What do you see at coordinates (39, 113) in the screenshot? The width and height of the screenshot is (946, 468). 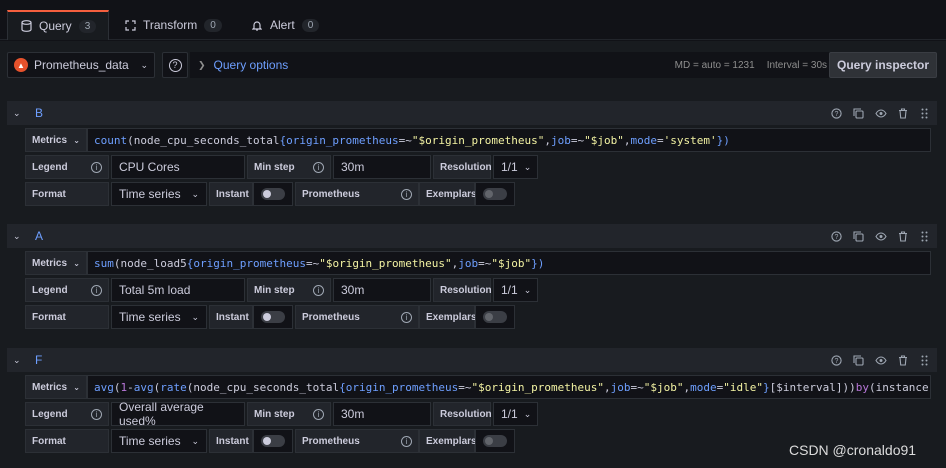 I see `query-ref-id: B` at bounding box center [39, 113].